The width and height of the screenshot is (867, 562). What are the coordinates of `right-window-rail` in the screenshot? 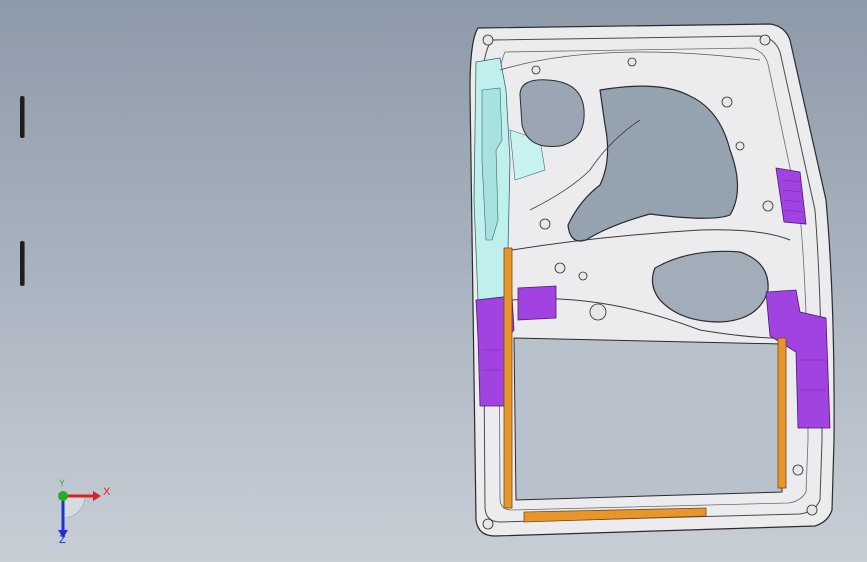 It's located at (782, 413).